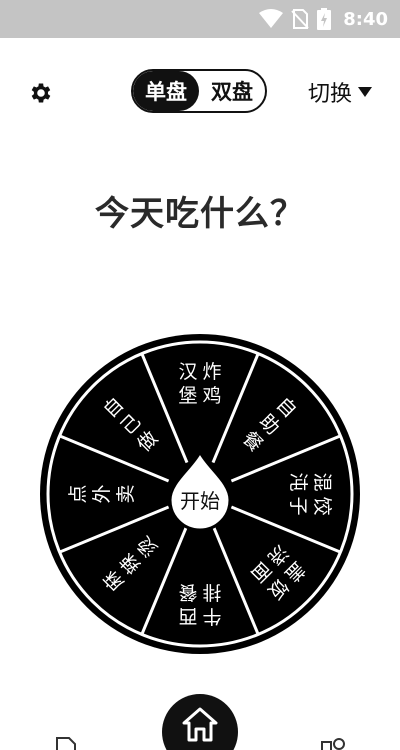 The height and width of the screenshot is (750, 400). Describe the element at coordinates (166, 91) in the screenshot. I see `mode-single-button: 单盘` at that location.